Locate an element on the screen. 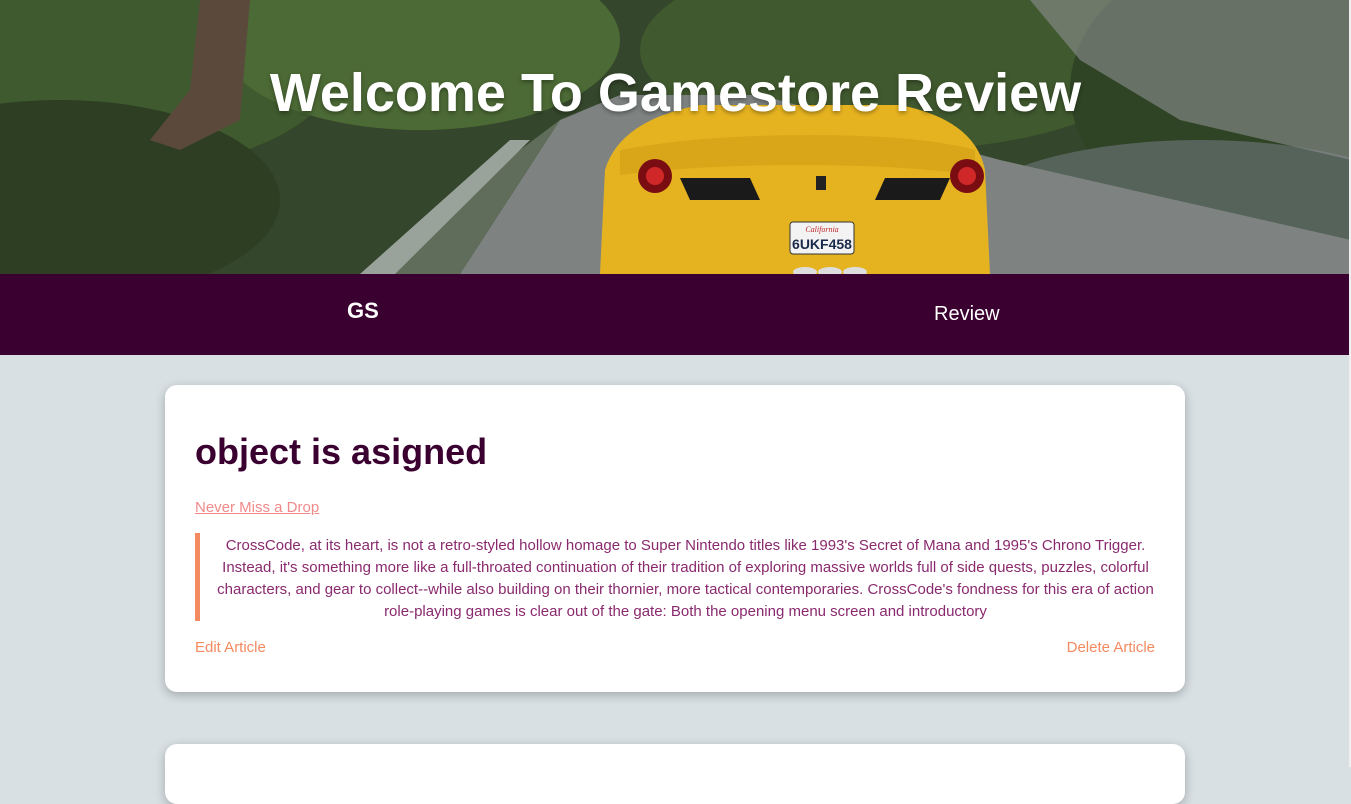 The width and height of the screenshot is (1351, 804). horse-emblem-icon is located at coordinates (821, 183).